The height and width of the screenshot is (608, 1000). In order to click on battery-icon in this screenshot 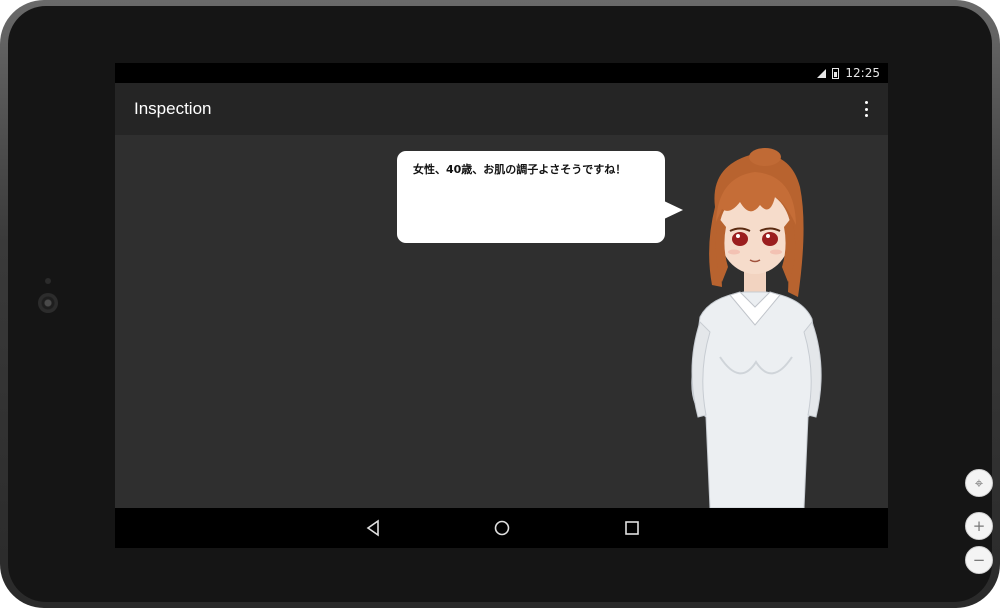, I will do `click(836, 73)`.